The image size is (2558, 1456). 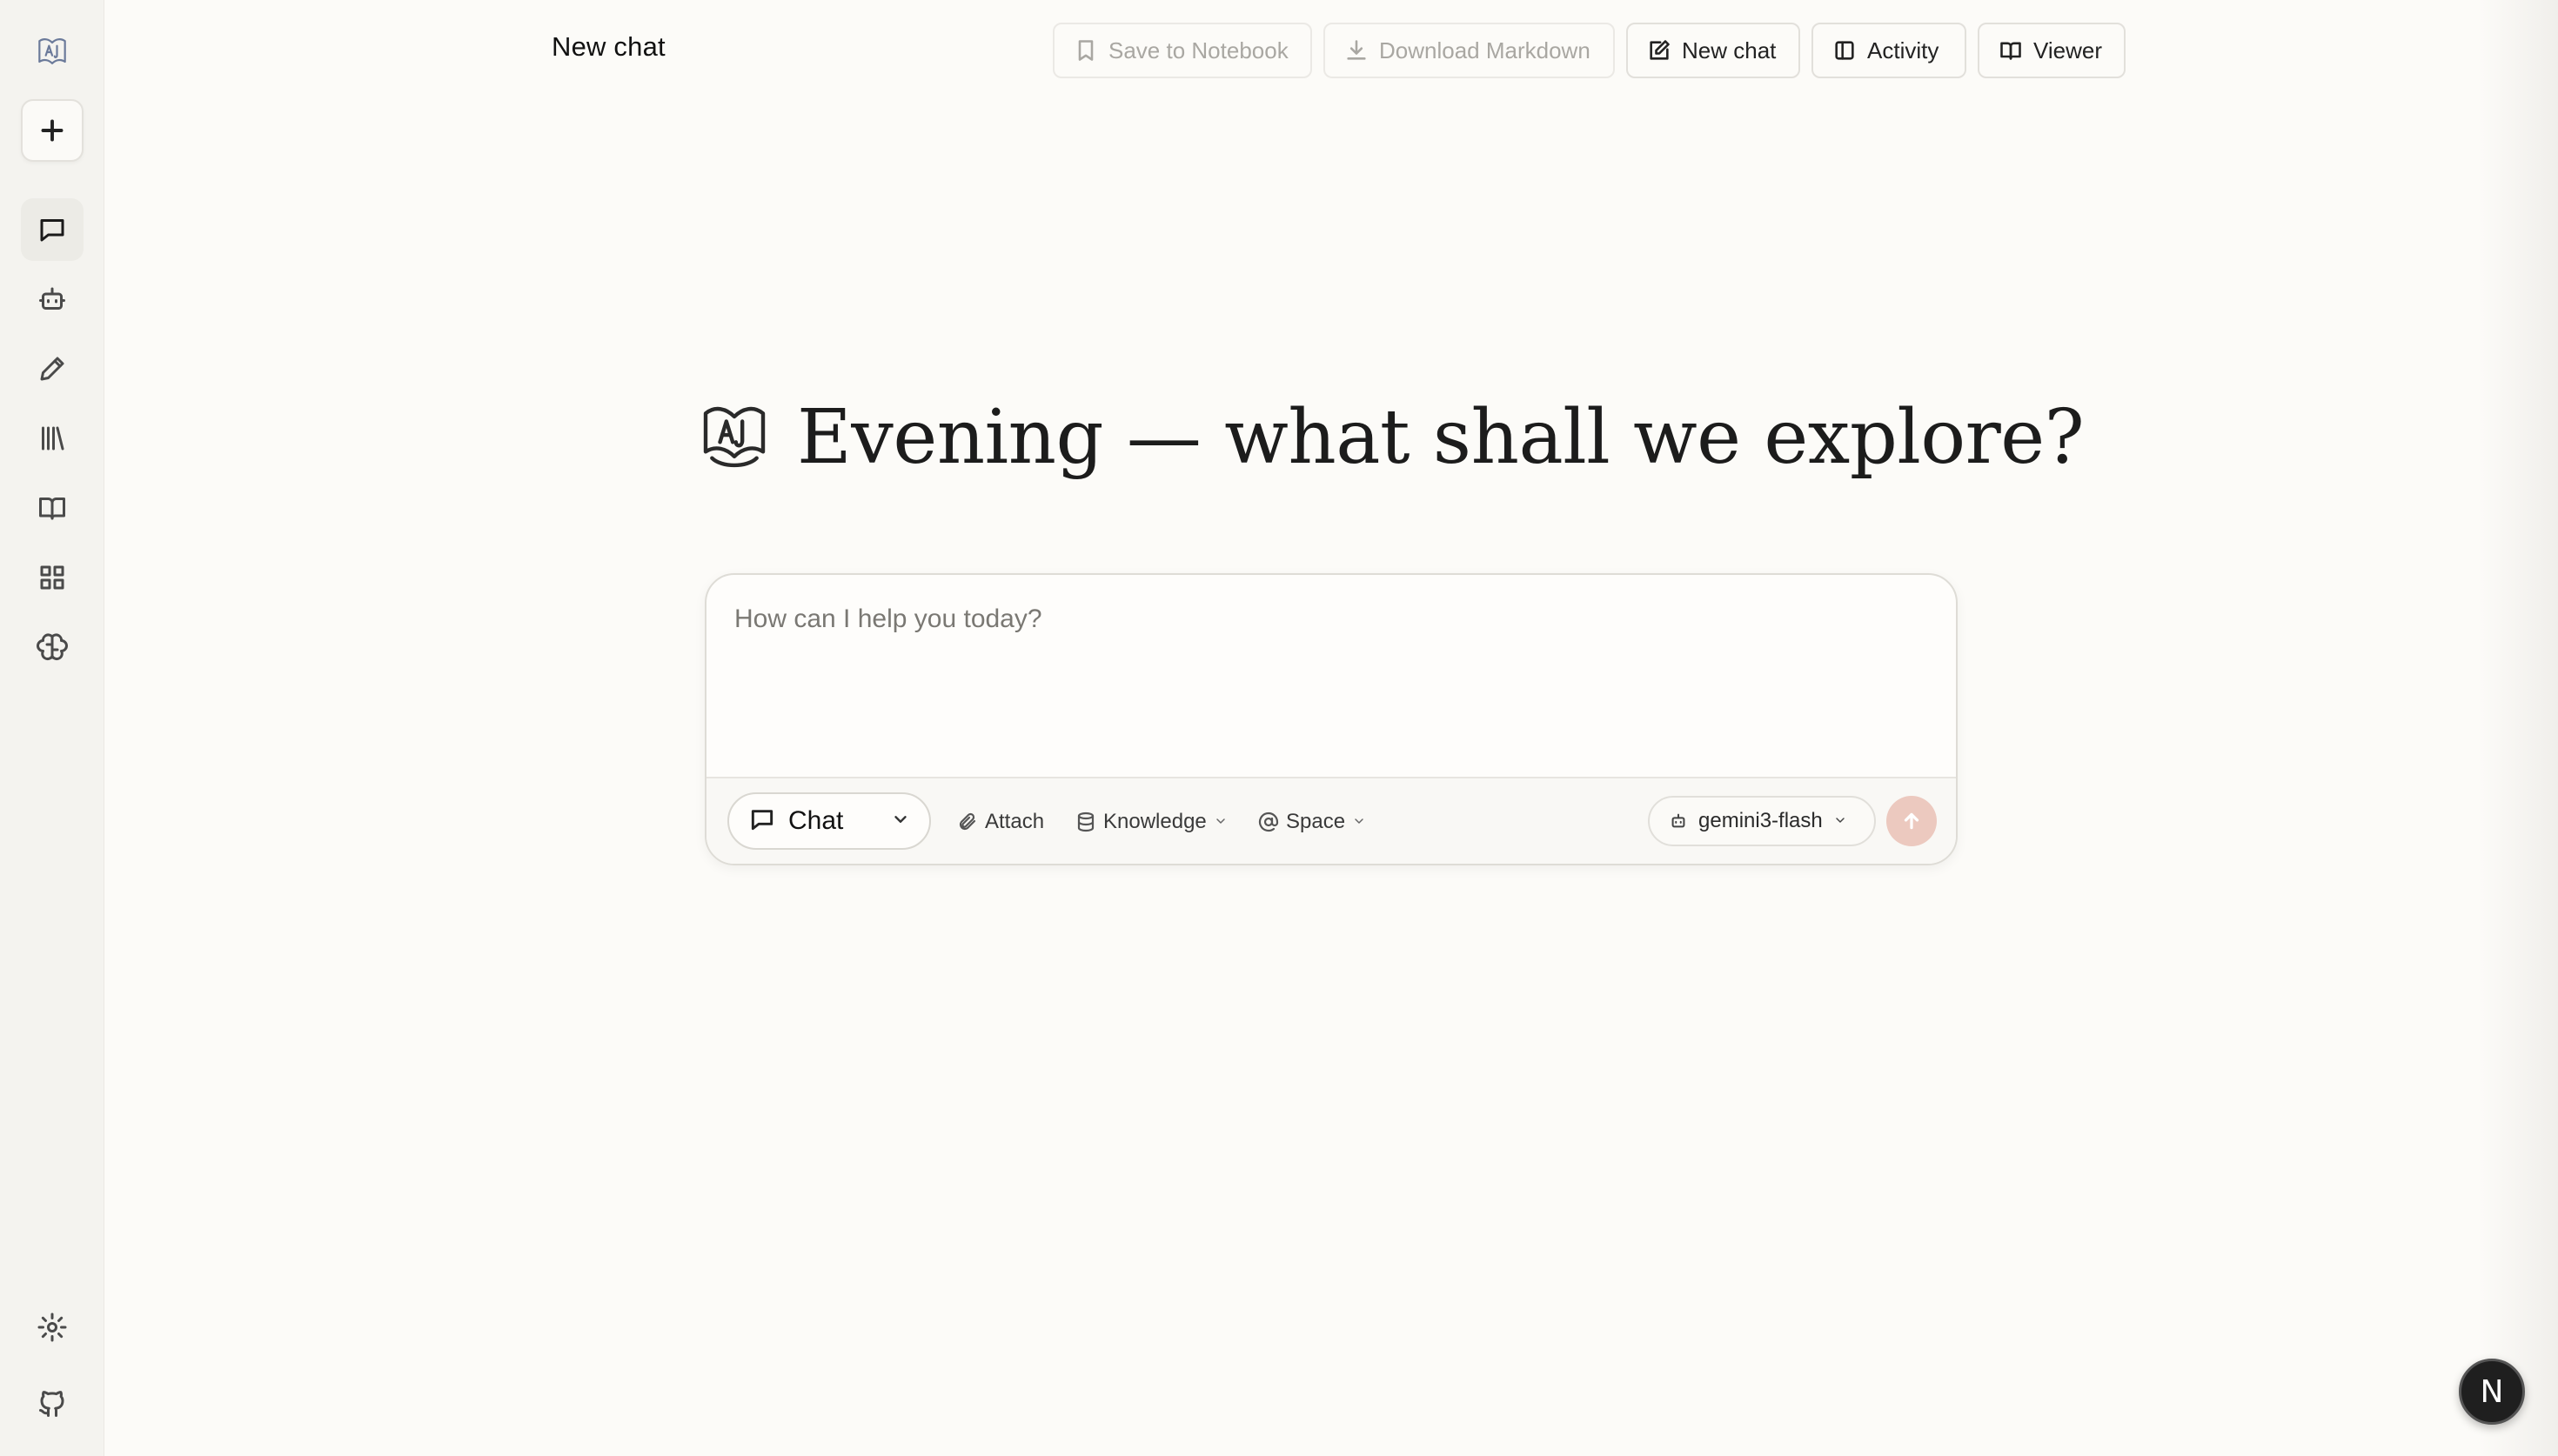 I want to click on model-select: gemini3-flash, so click(x=1762, y=821).